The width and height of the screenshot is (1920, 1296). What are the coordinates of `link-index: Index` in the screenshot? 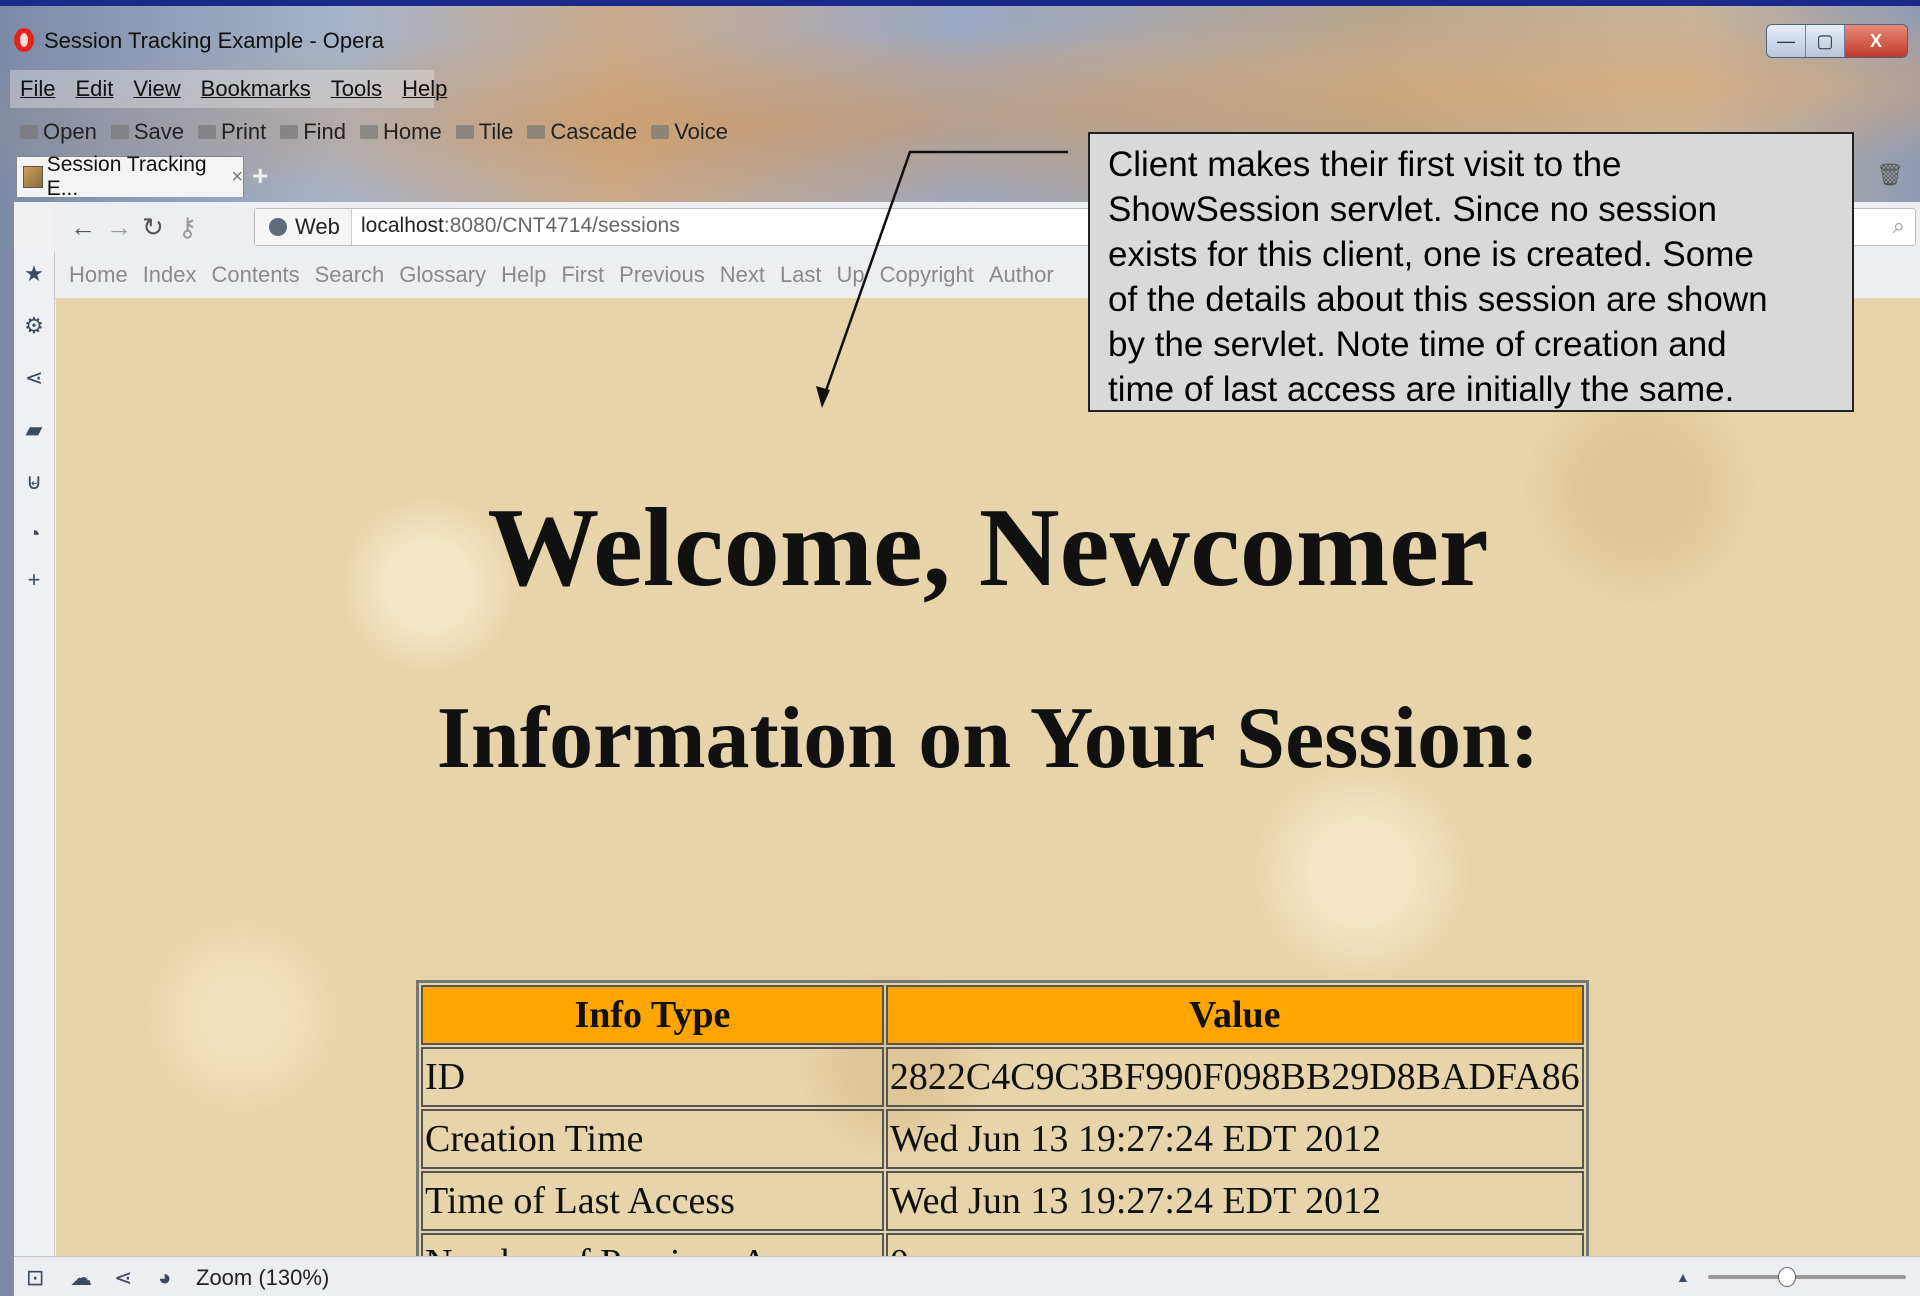 It's located at (170, 275).